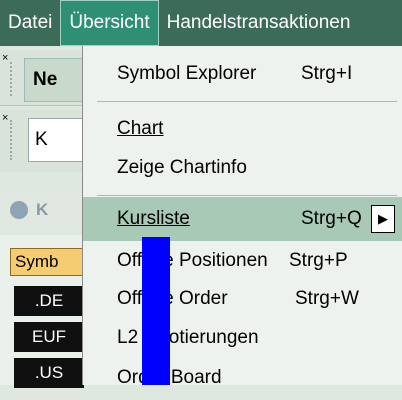 Image resolution: width=402 pixels, height=400 pixels. I want to click on menu-item-label: Offene Order, so click(172, 298).